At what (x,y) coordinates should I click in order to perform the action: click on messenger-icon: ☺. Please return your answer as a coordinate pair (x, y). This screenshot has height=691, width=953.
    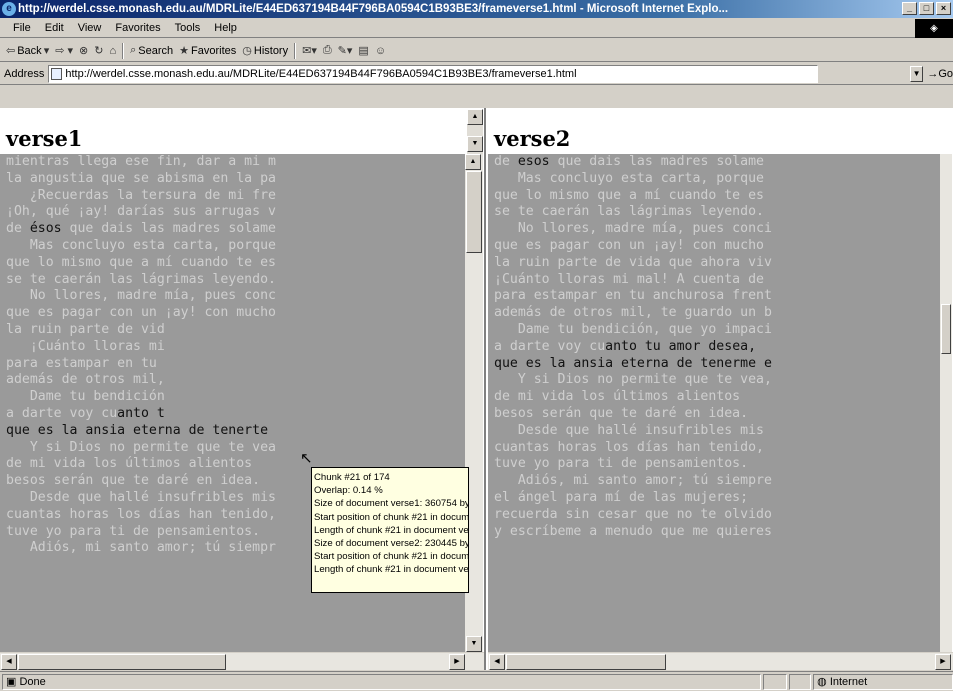
    Looking at the image, I should click on (380, 51).